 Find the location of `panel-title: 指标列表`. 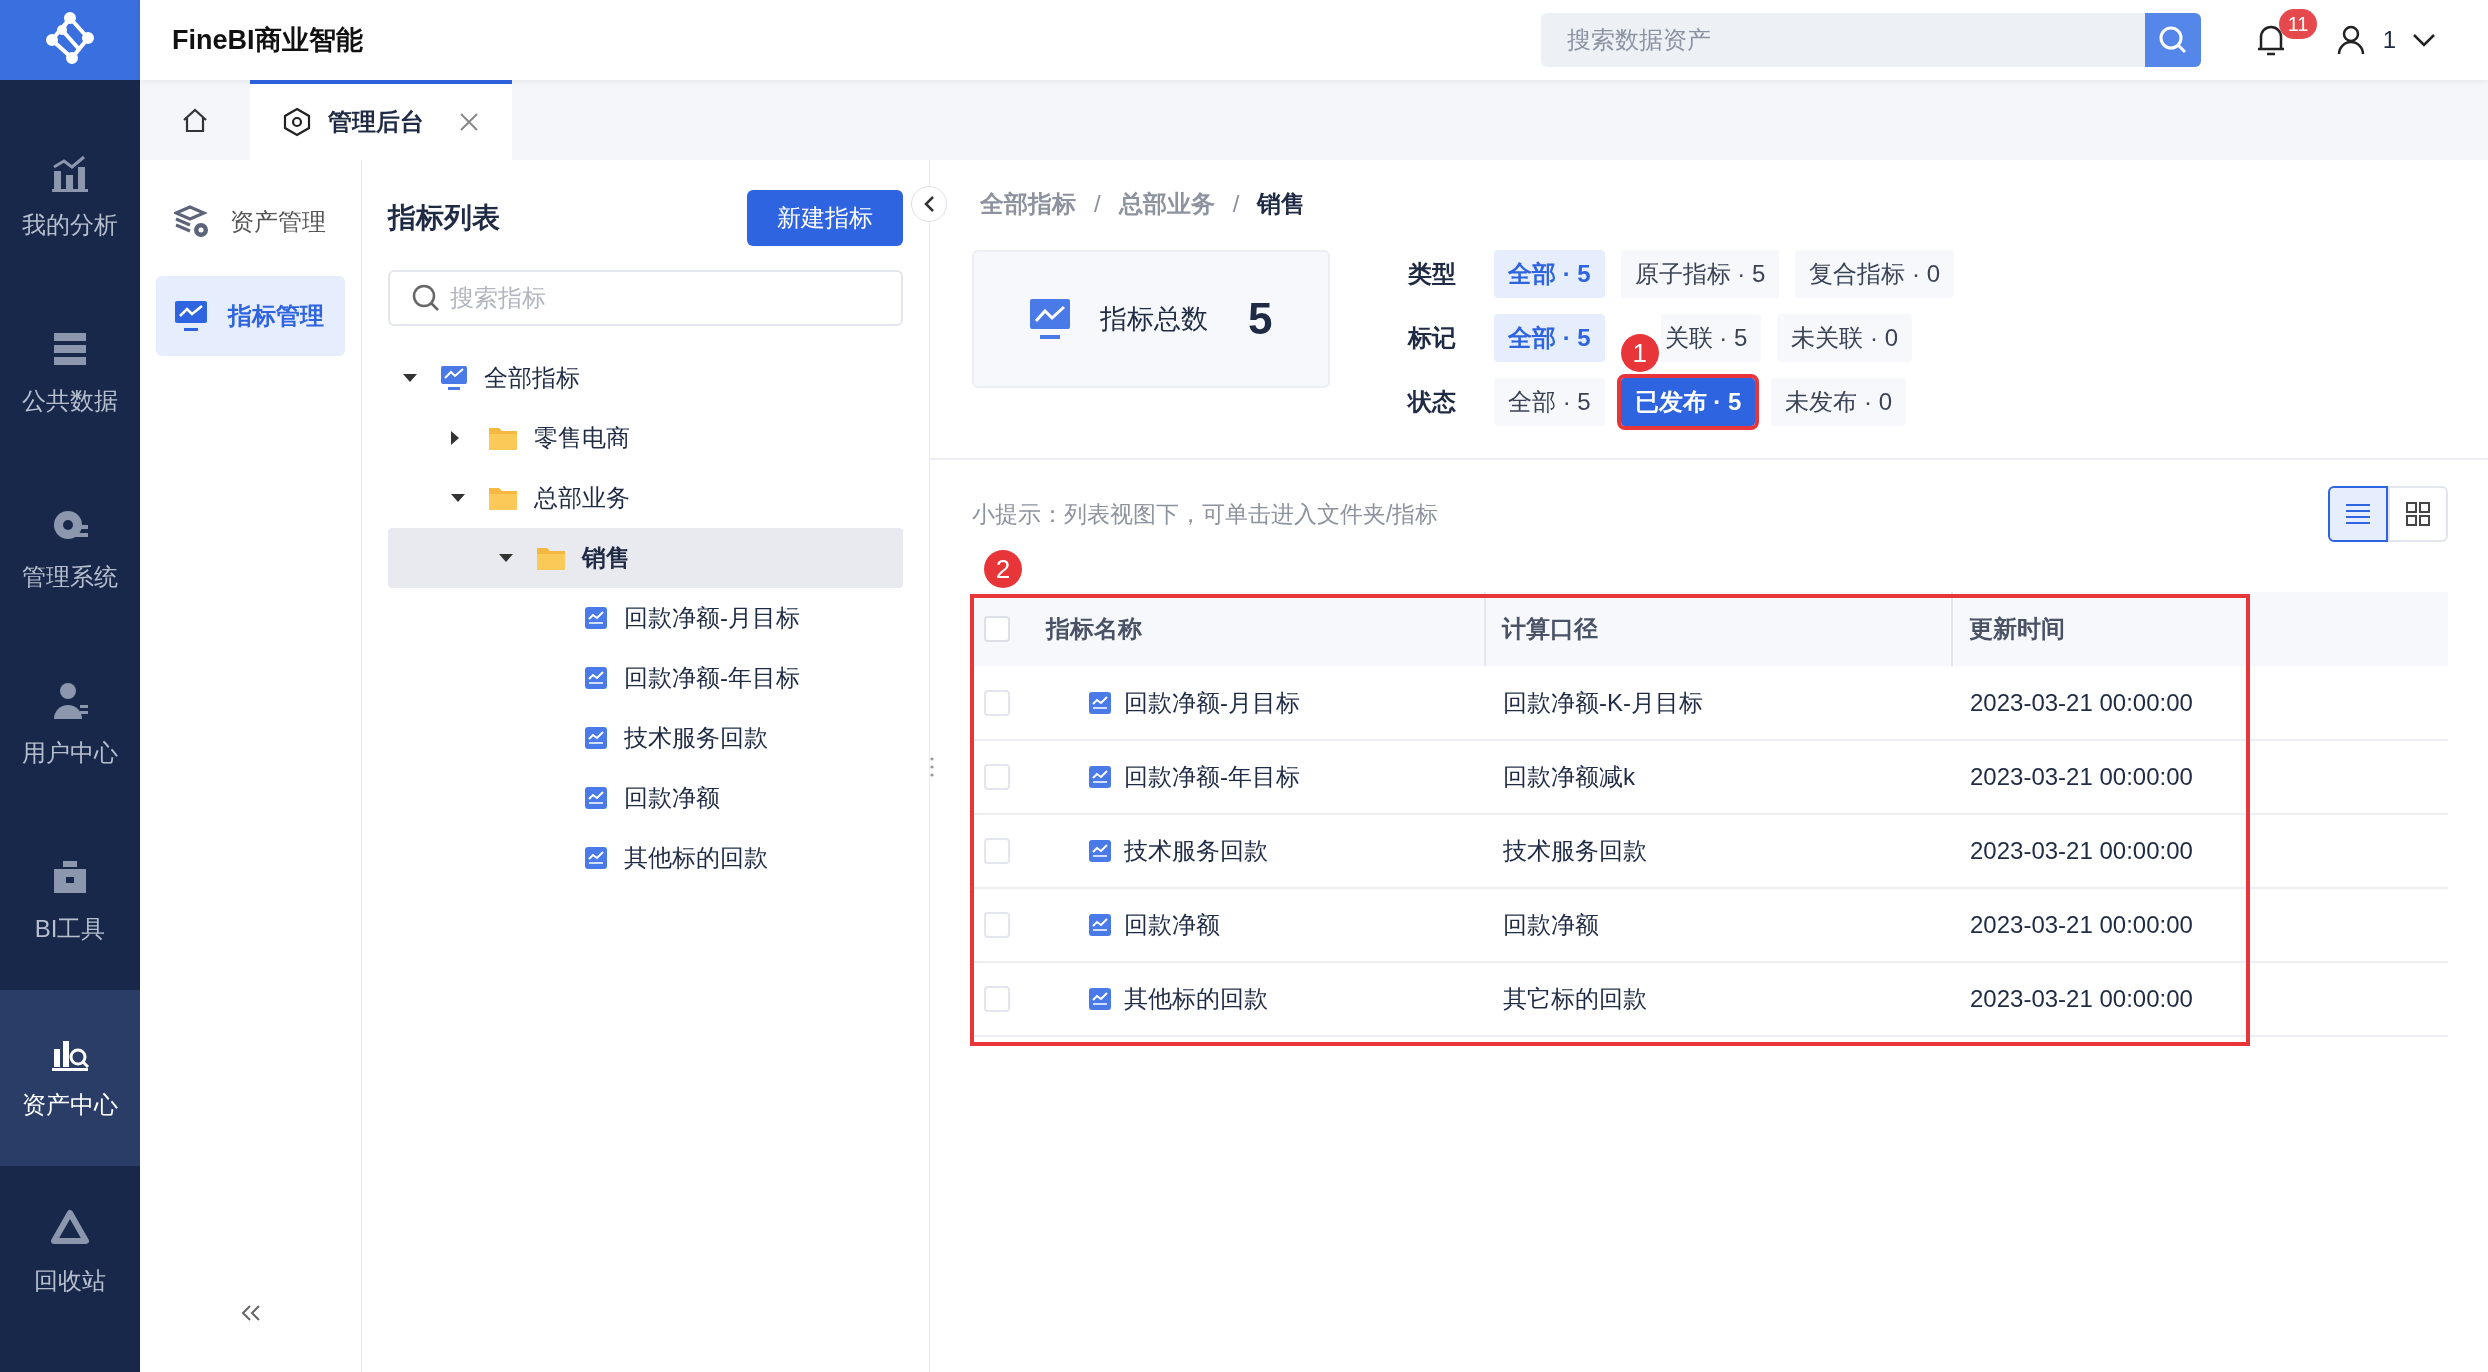

panel-title: 指标列表 is located at coordinates (444, 218).